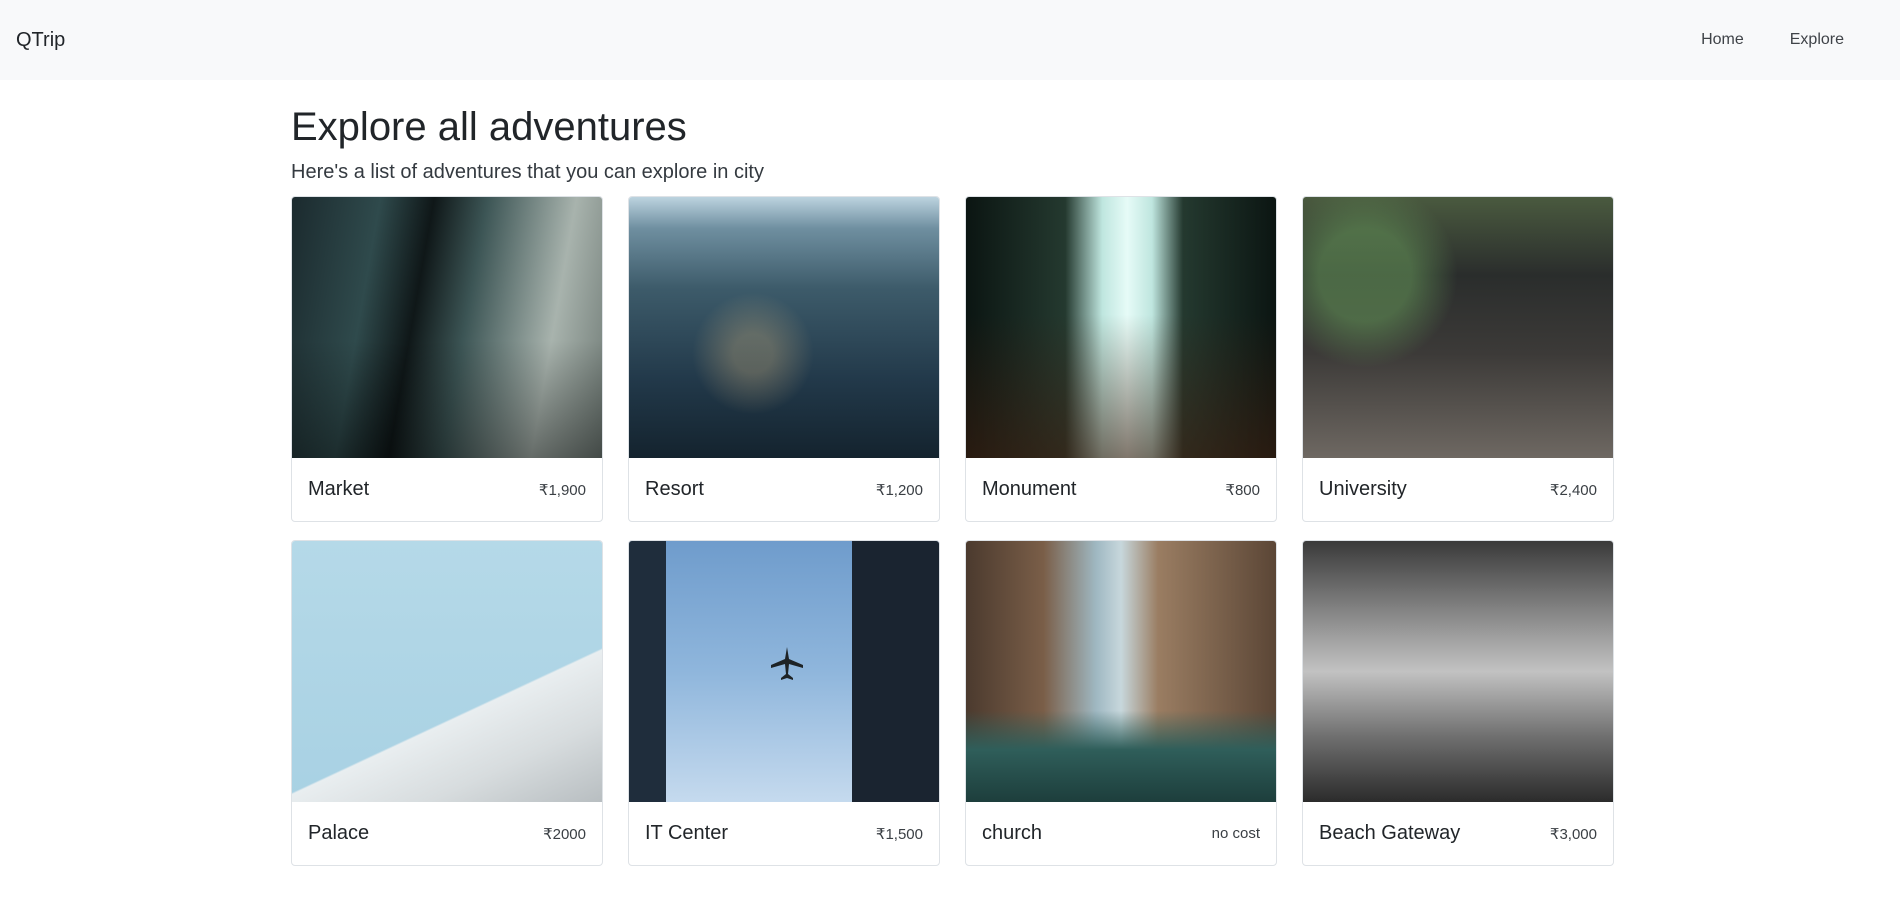  What do you see at coordinates (1722, 40) in the screenshot?
I see `nav-home-link: Home` at bounding box center [1722, 40].